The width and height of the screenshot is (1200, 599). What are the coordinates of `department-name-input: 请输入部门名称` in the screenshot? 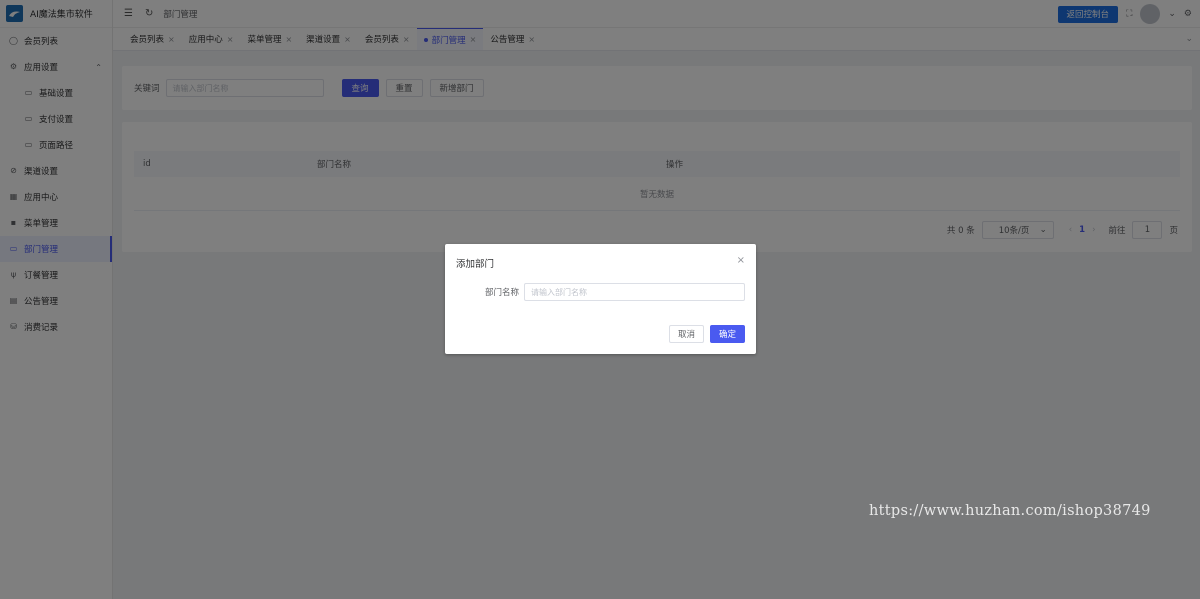 It's located at (634, 292).